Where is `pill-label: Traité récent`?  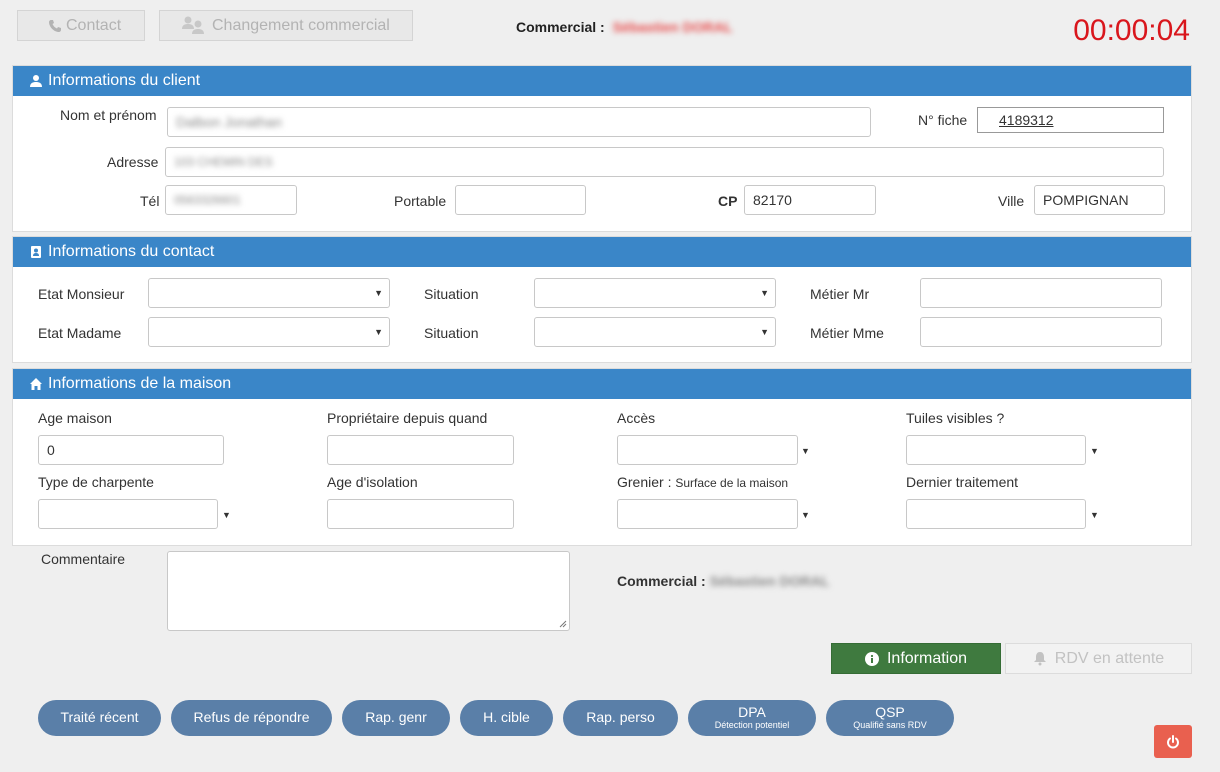
pill-label: Traité récent is located at coordinates (99, 717).